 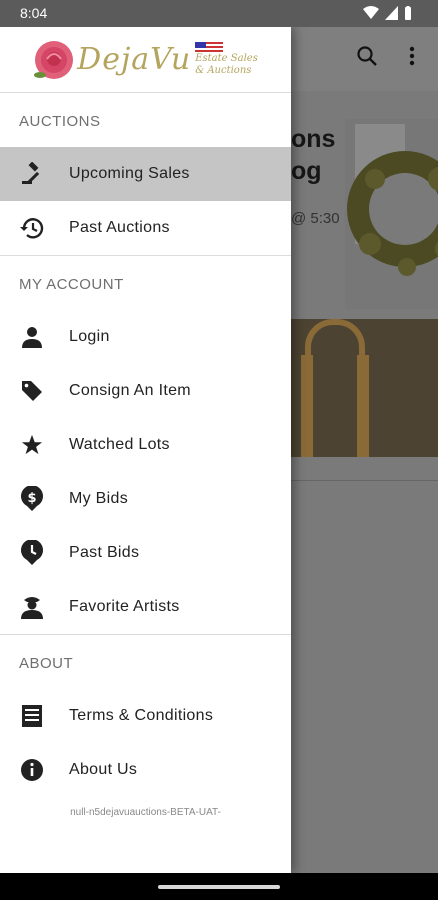 What do you see at coordinates (145, 391) in the screenshot?
I see `menu-item-consign-item: Consign An Item` at bounding box center [145, 391].